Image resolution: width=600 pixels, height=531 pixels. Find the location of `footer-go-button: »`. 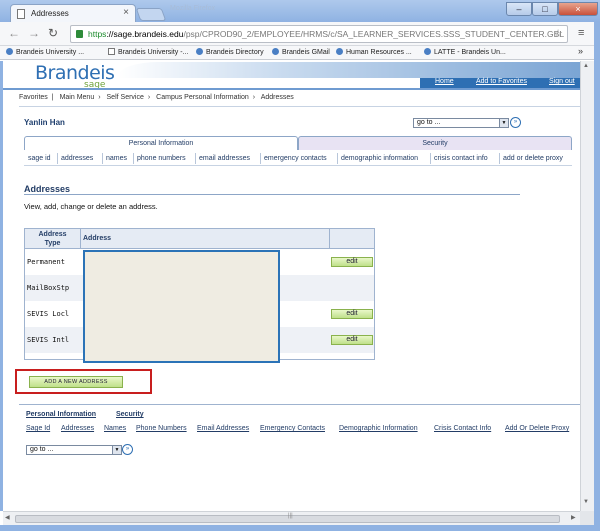

footer-go-button: » is located at coordinates (127, 449).